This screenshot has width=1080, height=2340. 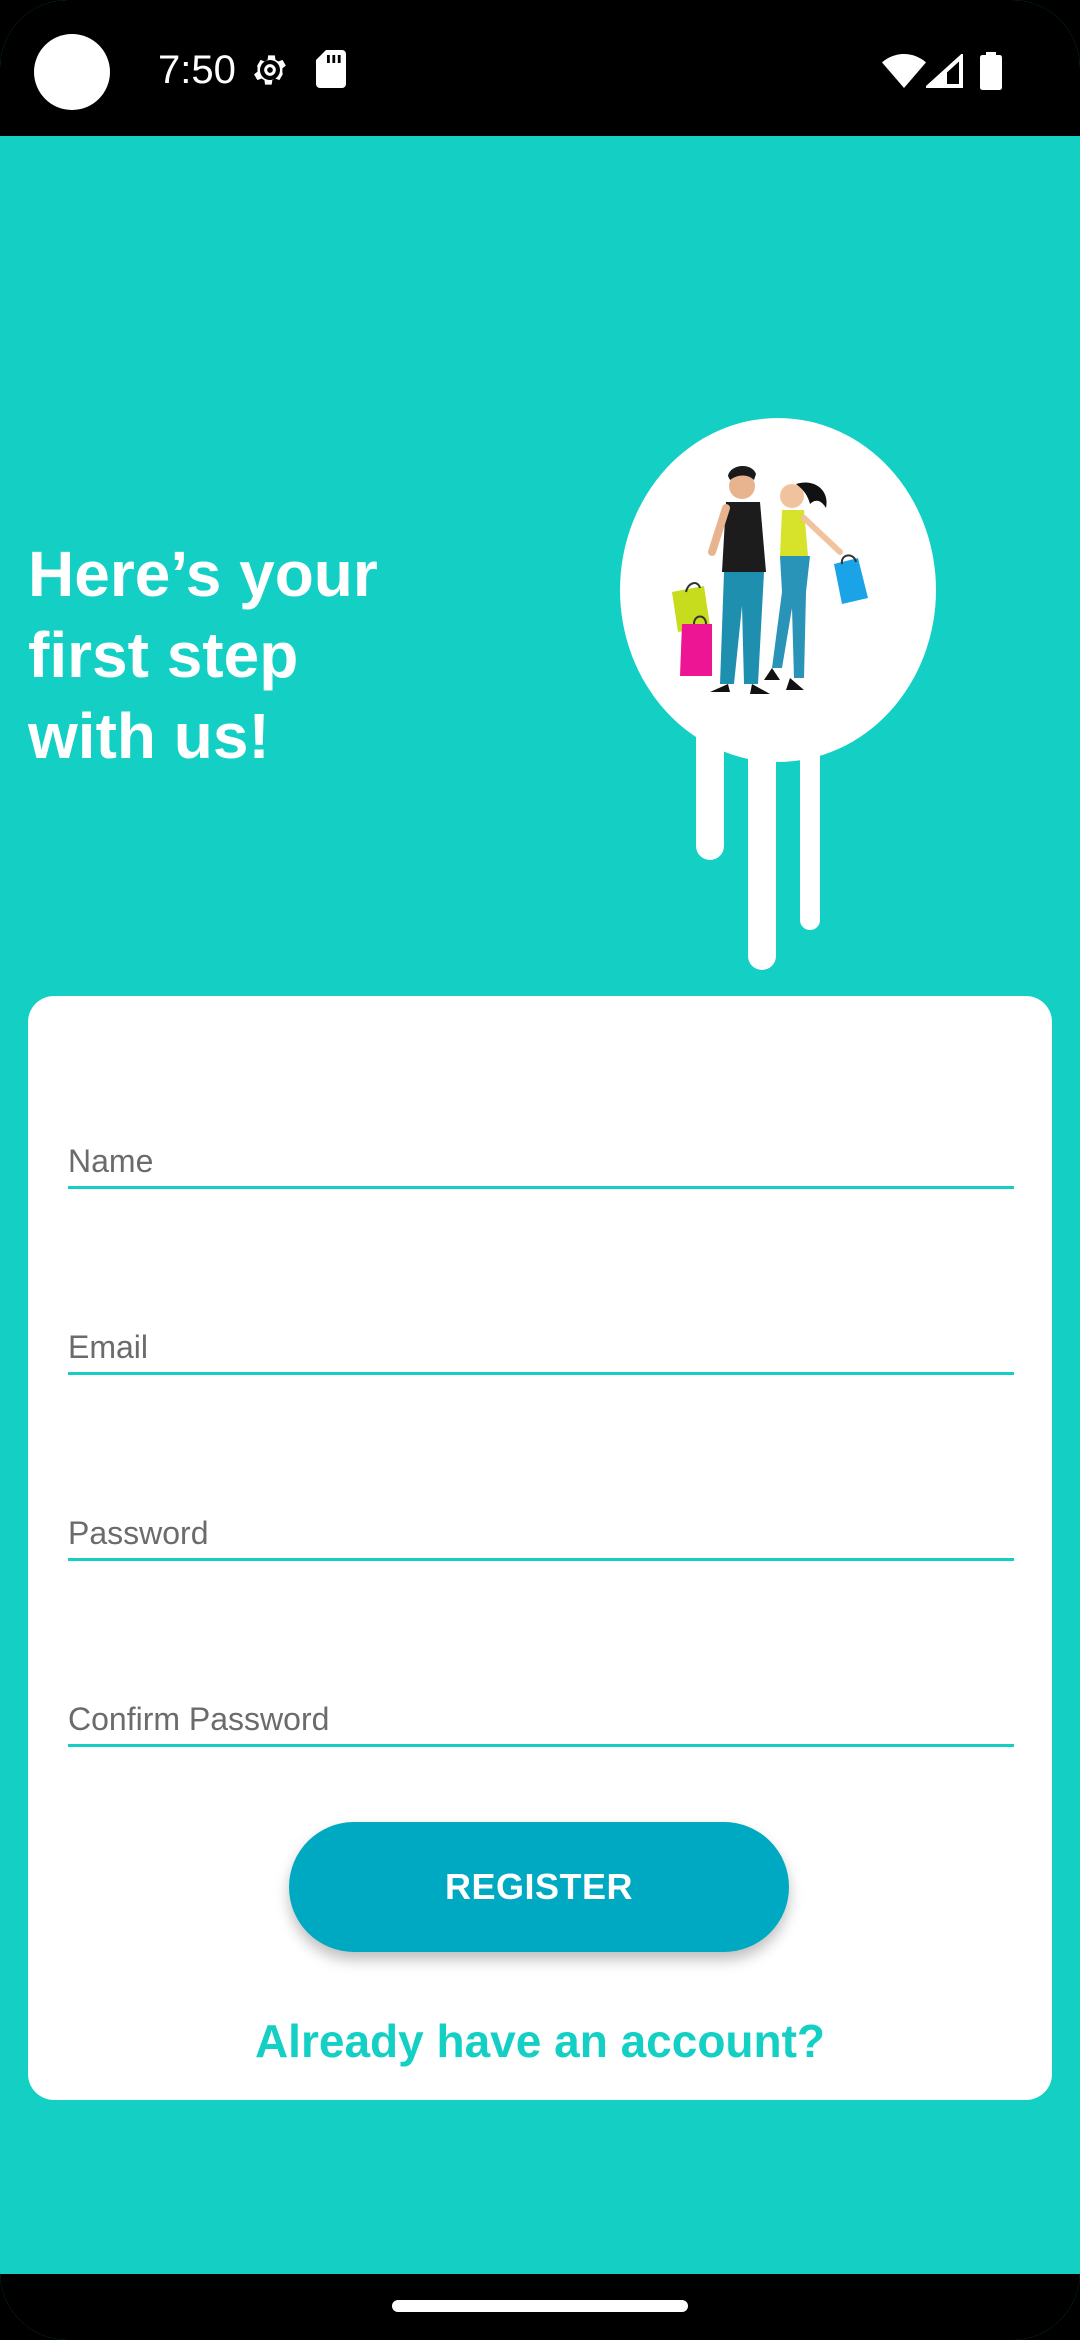 What do you see at coordinates (541, 1719) in the screenshot?
I see `confirm-password-input` at bounding box center [541, 1719].